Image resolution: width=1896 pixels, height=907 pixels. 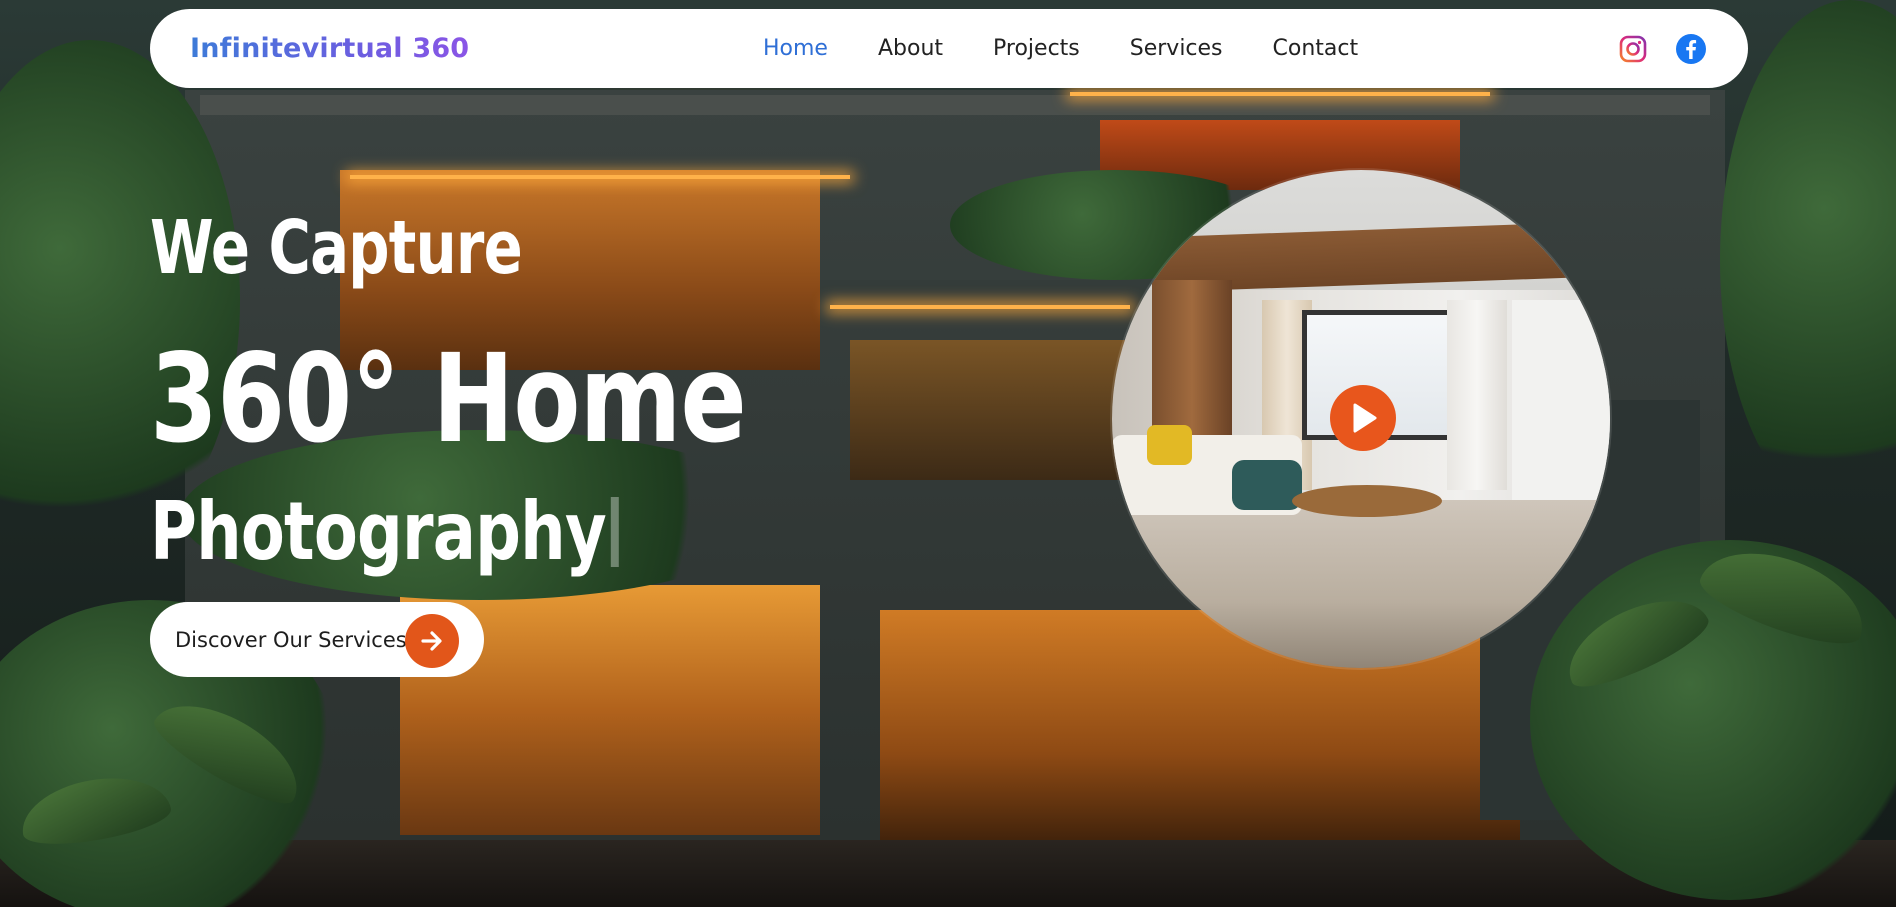 What do you see at coordinates (291, 639) in the screenshot?
I see `cta-label: Discover Our Services` at bounding box center [291, 639].